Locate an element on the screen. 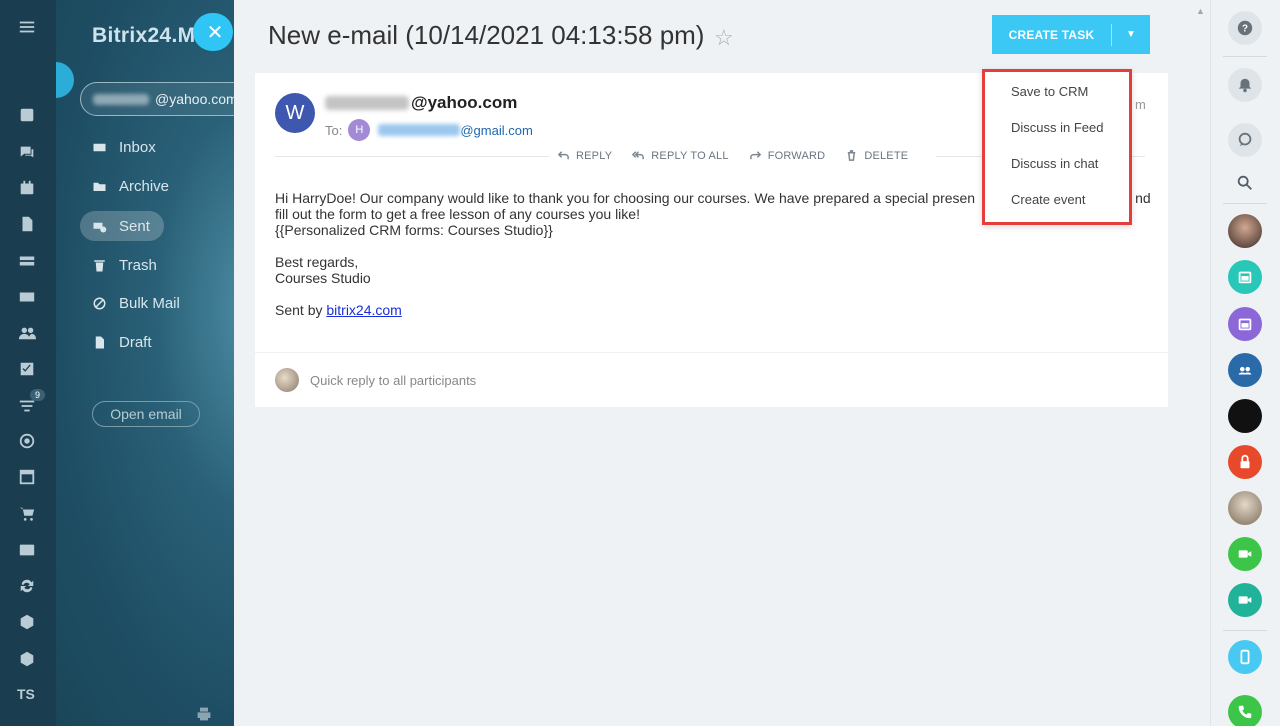 The image size is (1280, 726). notification-badge: 9 is located at coordinates (38, 395).